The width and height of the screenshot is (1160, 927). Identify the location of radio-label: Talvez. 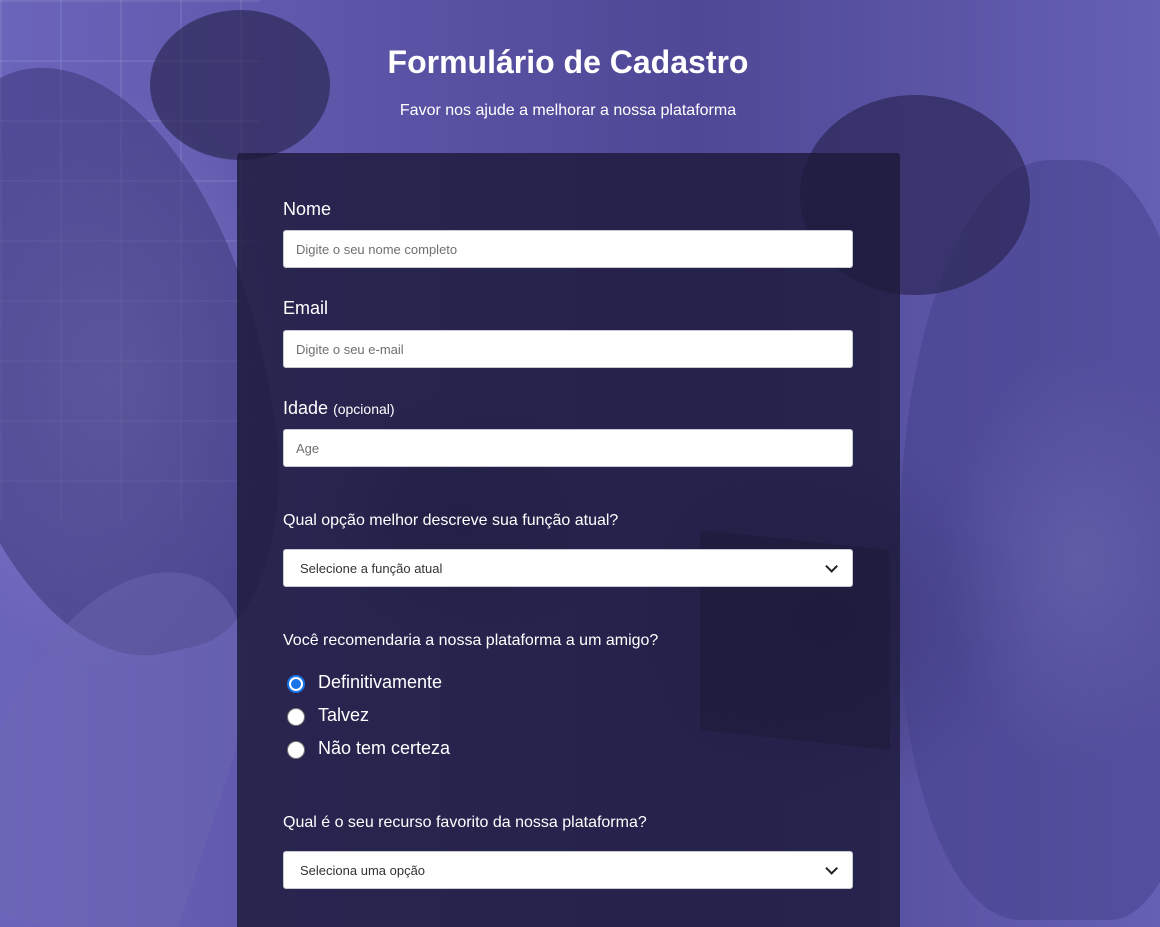
(344, 715).